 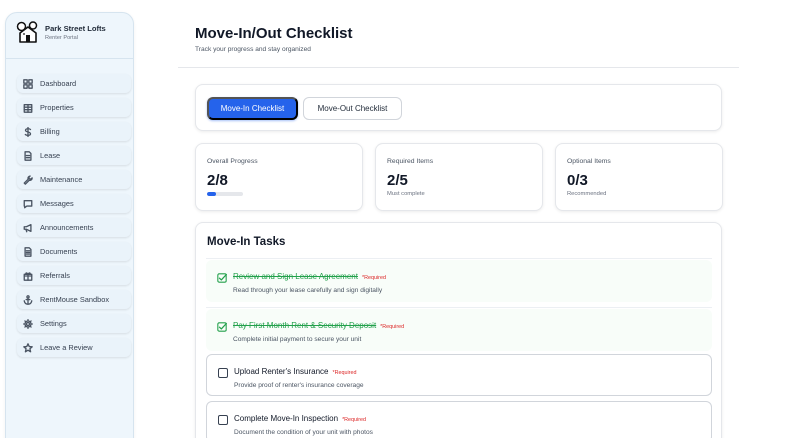 I want to click on sidebar-item-leave-a-review: Leave a Review, so click(x=74, y=347).